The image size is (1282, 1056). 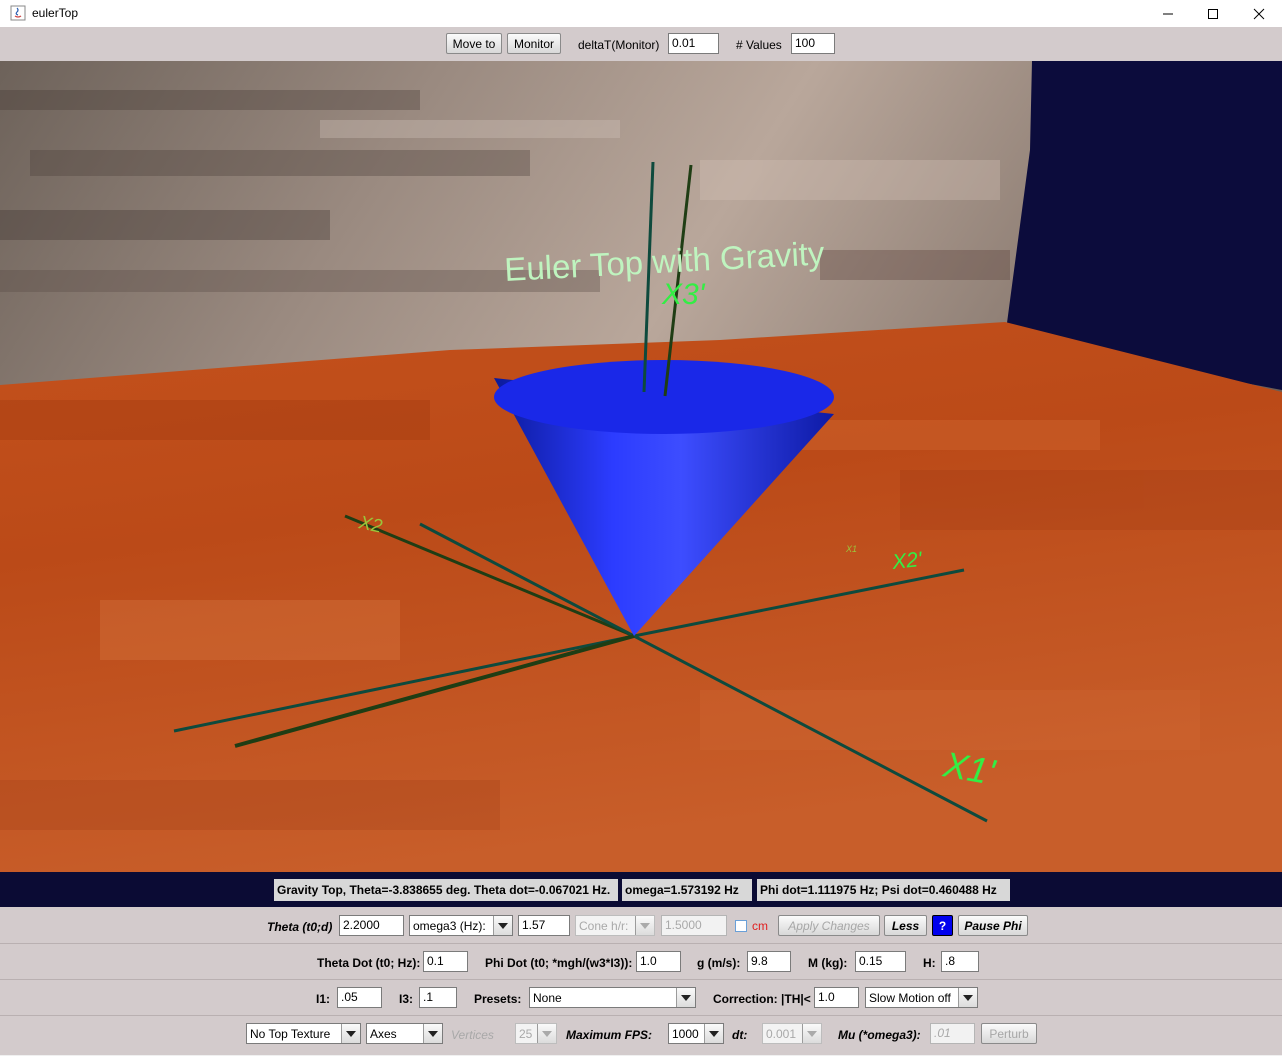 What do you see at coordinates (438, 997) in the screenshot?
I see `i3-field: .1` at bounding box center [438, 997].